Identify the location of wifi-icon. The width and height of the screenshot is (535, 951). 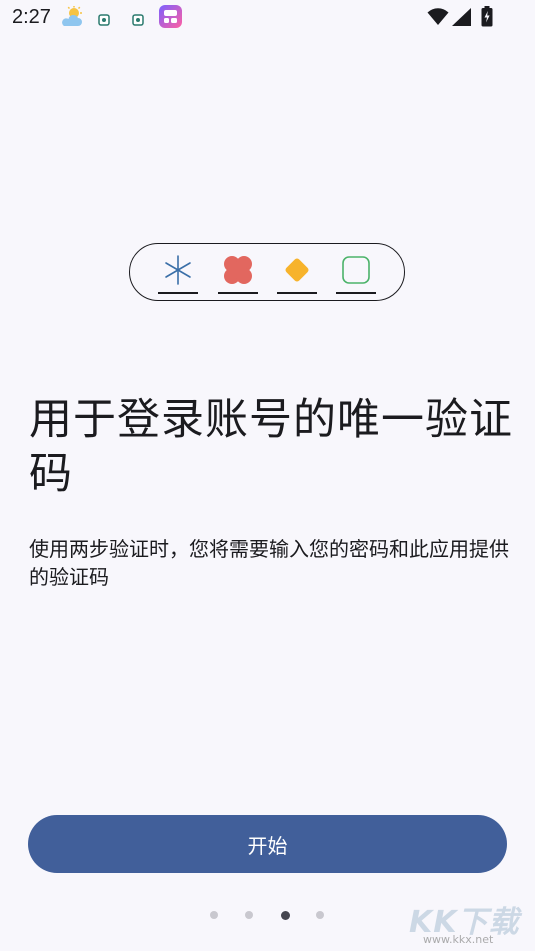
(438, 19).